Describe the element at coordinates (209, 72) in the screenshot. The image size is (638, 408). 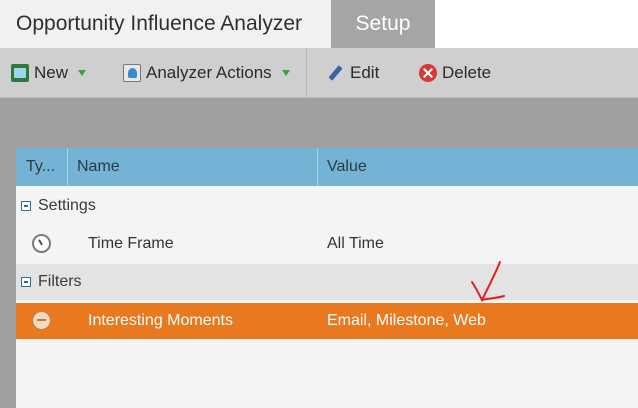
I see `analyzer-actions-label: Analyzer Actions` at that location.